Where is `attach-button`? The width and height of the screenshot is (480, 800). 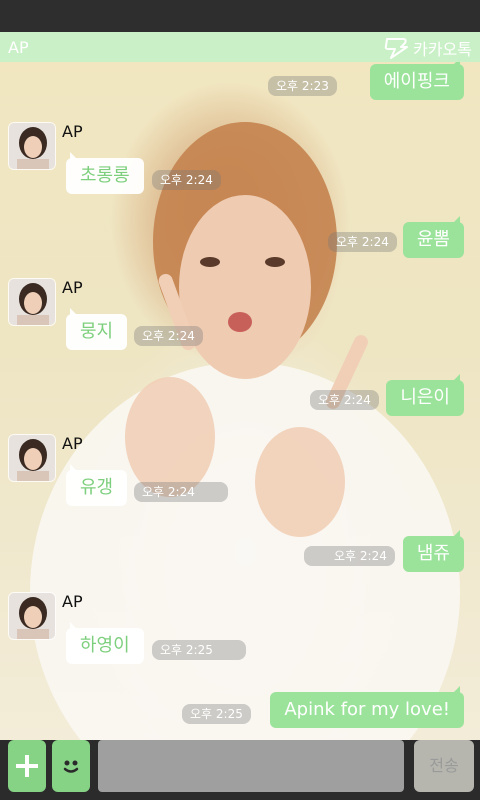 attach-button is located at coordinates (27, 766).